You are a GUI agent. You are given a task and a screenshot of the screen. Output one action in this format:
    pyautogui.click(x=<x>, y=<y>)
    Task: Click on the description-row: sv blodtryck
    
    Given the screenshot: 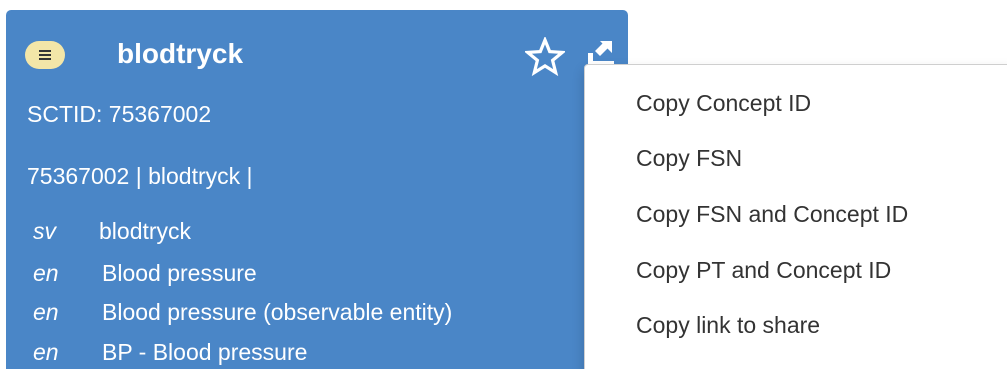 What is the action you would take?
    pyautogui.click(x=112, y=231)
    